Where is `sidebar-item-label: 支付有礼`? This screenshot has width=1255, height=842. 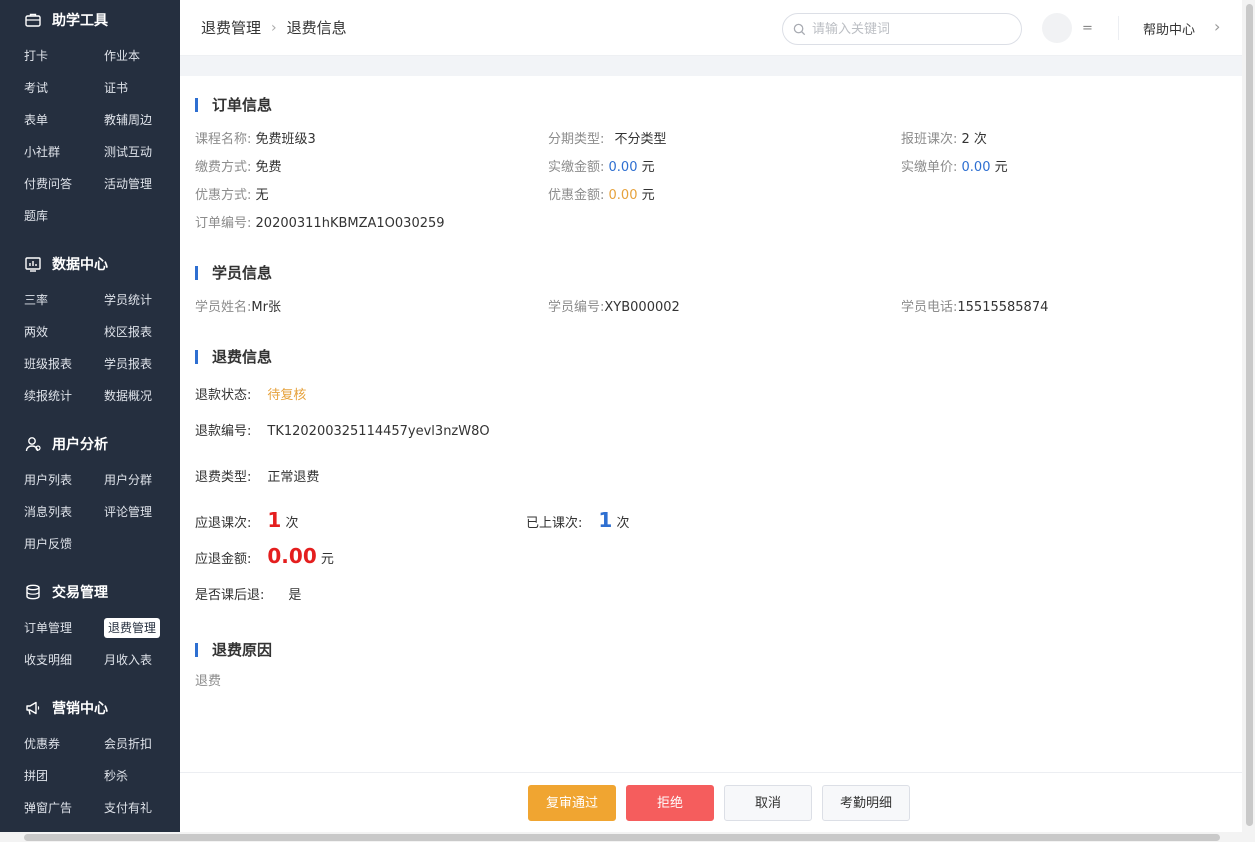
sidebar-item-label: 支付有礼 is located at coordinates (128, 808).